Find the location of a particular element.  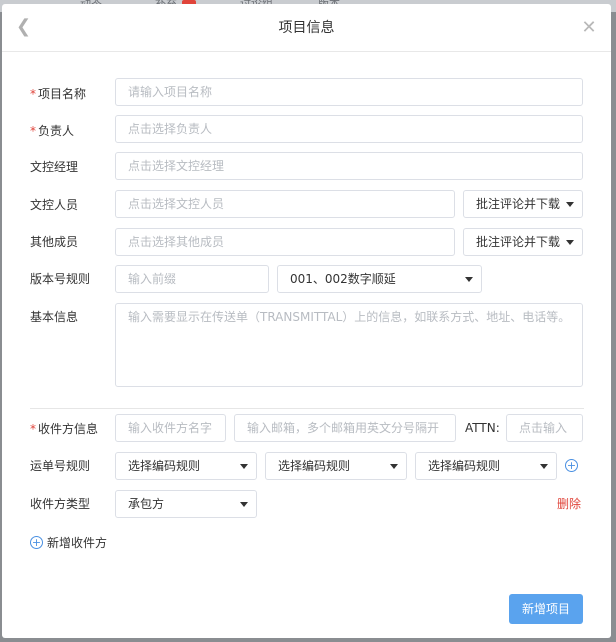

owner-label: * 负责人 is located at coordinates (52, 131).